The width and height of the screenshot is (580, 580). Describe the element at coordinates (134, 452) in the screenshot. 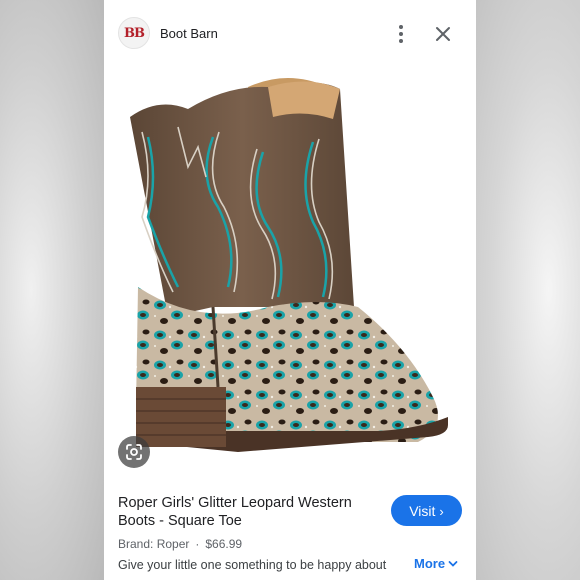

I see `google-lens-icon` at that location.